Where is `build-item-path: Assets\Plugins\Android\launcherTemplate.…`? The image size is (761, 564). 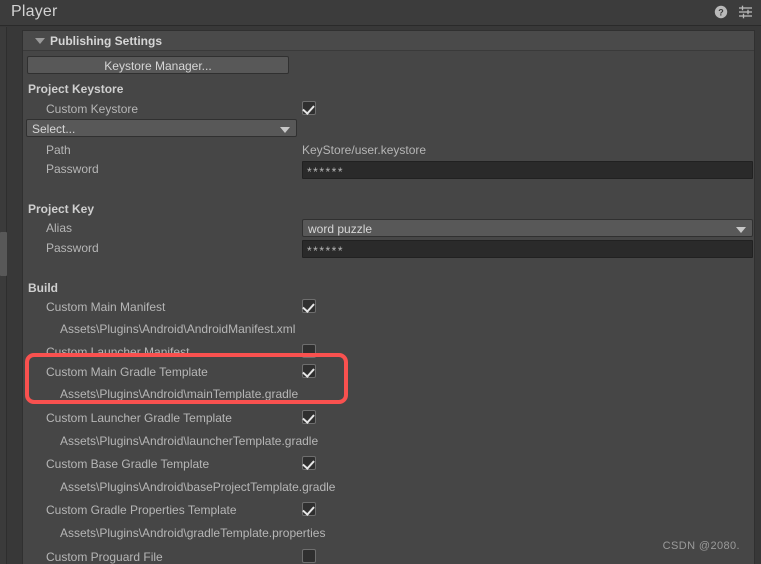
build-item-path: Assets\Plugins\Android\launcherTemplate.… is located at coordinates (189, 441).